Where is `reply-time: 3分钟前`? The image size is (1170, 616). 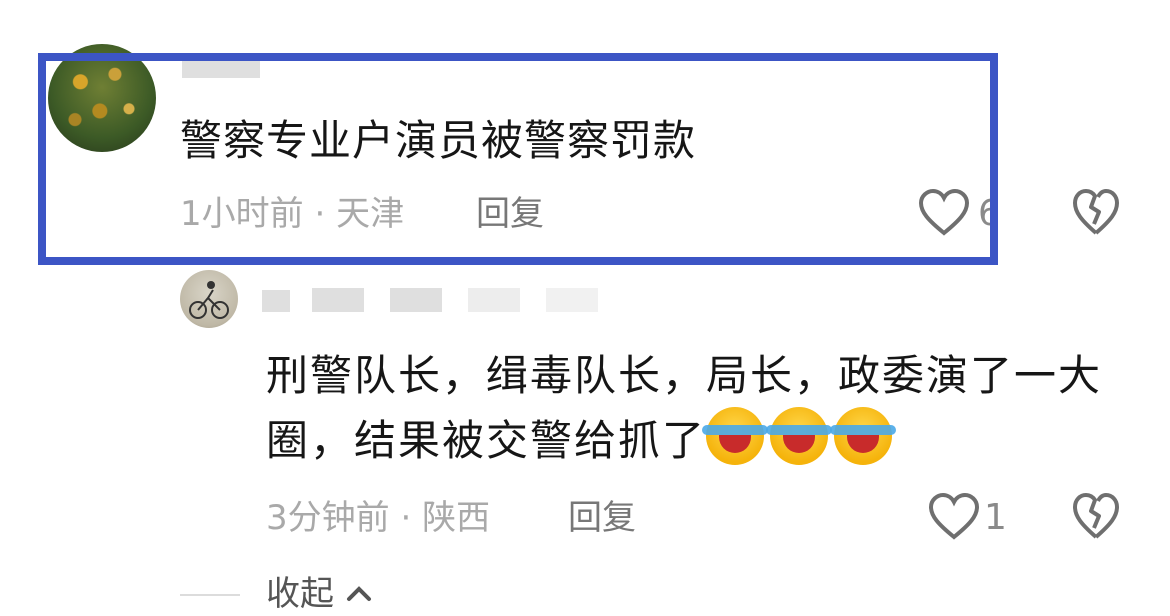 reply-time: 3分钟前 is located at coordinates (328, 518).